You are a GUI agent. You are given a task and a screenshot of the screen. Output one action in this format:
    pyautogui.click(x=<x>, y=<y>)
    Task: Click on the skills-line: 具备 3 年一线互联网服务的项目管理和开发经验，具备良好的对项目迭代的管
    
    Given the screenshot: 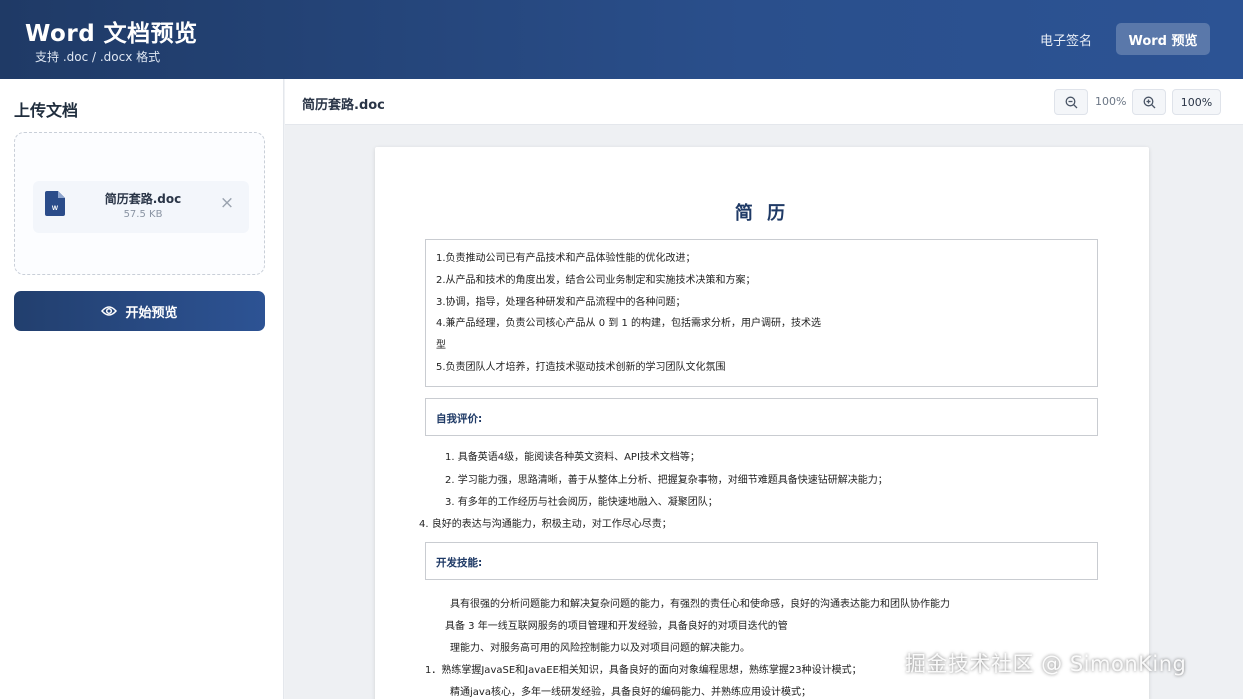 What is the action you would take?
    pyautogui.click(x=616, y=626)
    